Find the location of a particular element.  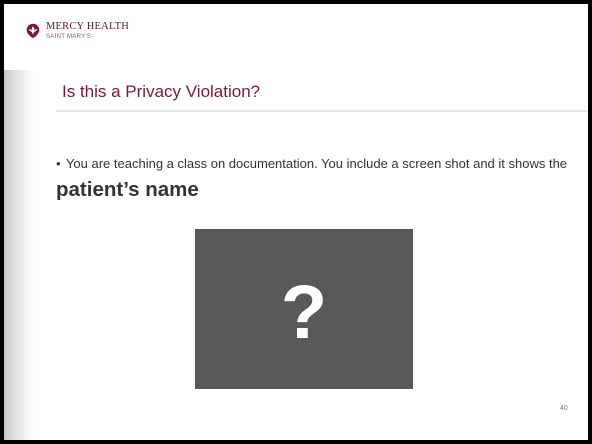

logo-subtitle: SAINT MARY'S is located at coordinates (69, 36).